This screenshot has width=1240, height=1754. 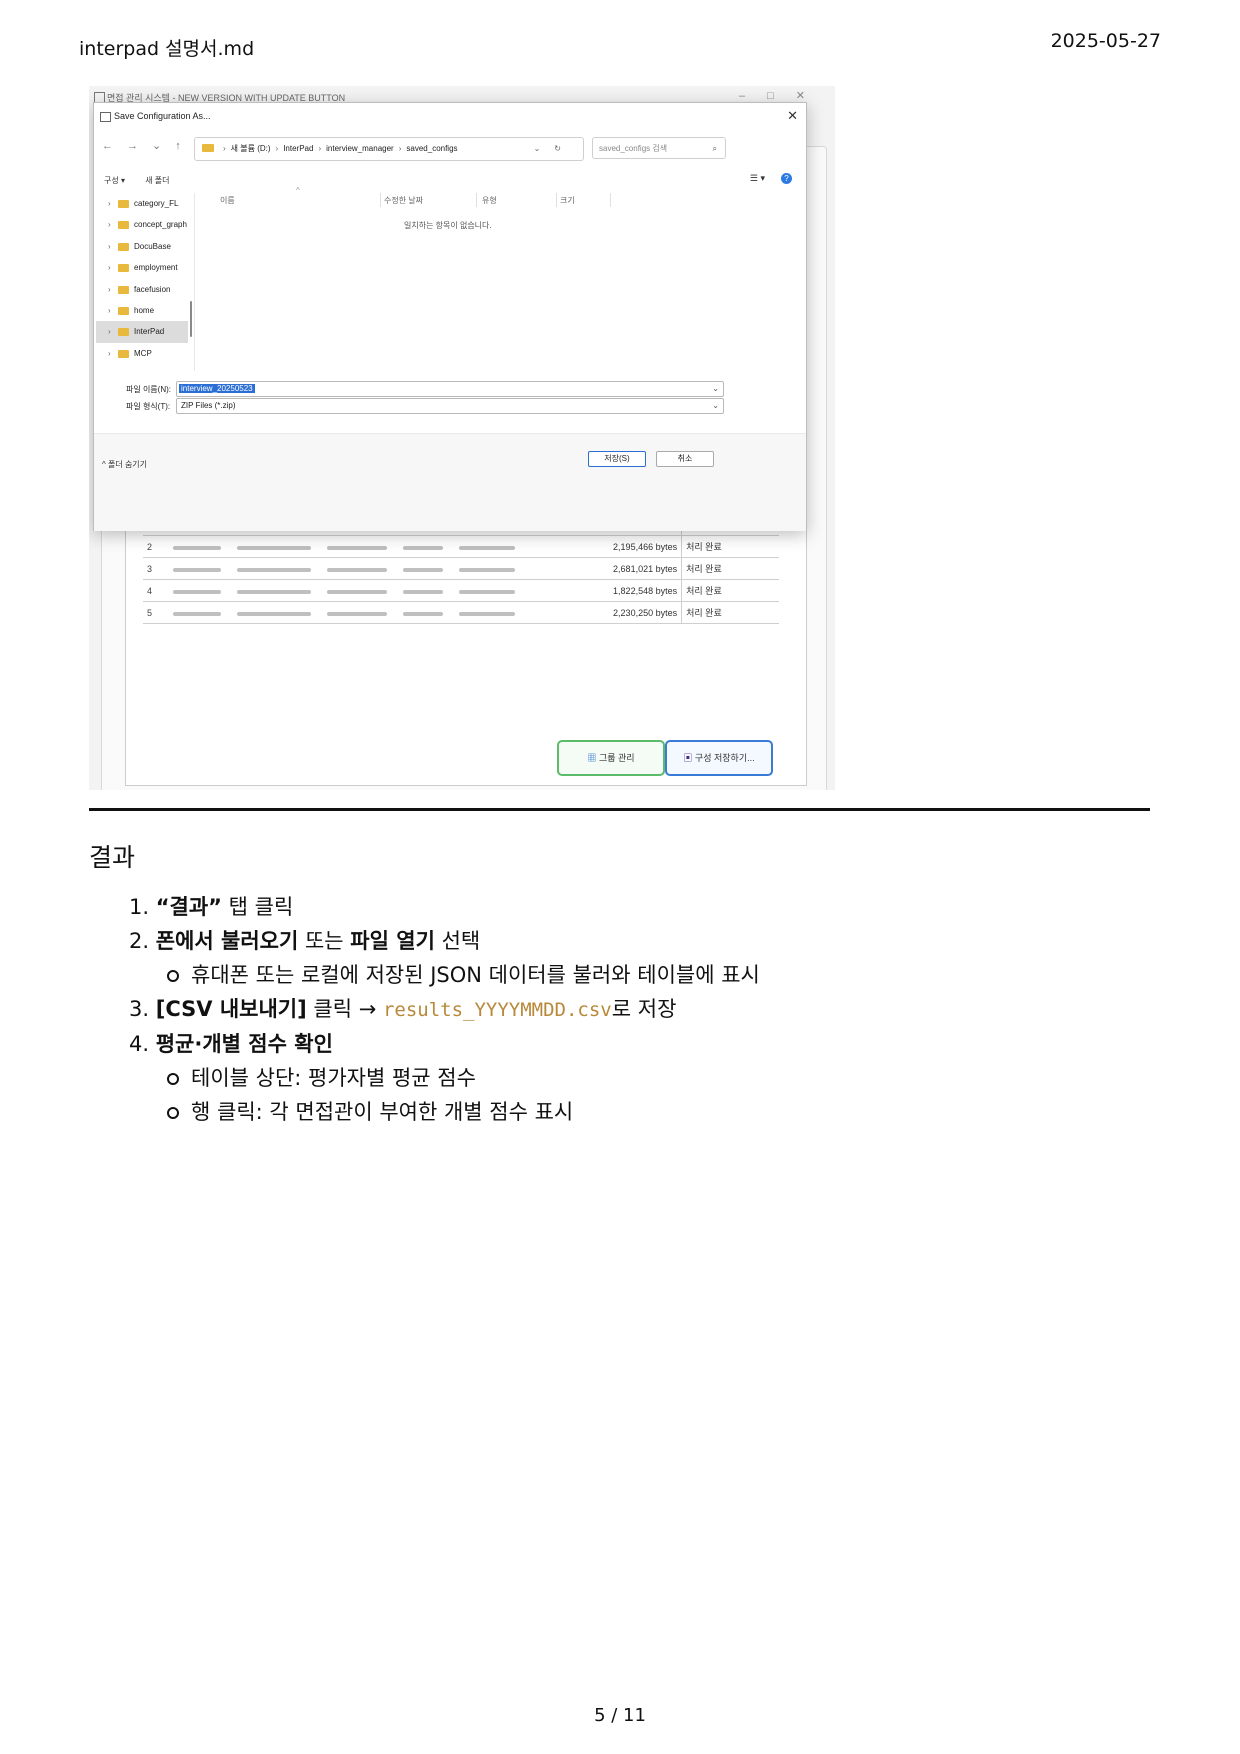 What do you see at coordinates (461, 568) in the screenshot?
I see `table-row: 3 2,681,021 bytes 처리 완료` at bounding box center [461, 568].